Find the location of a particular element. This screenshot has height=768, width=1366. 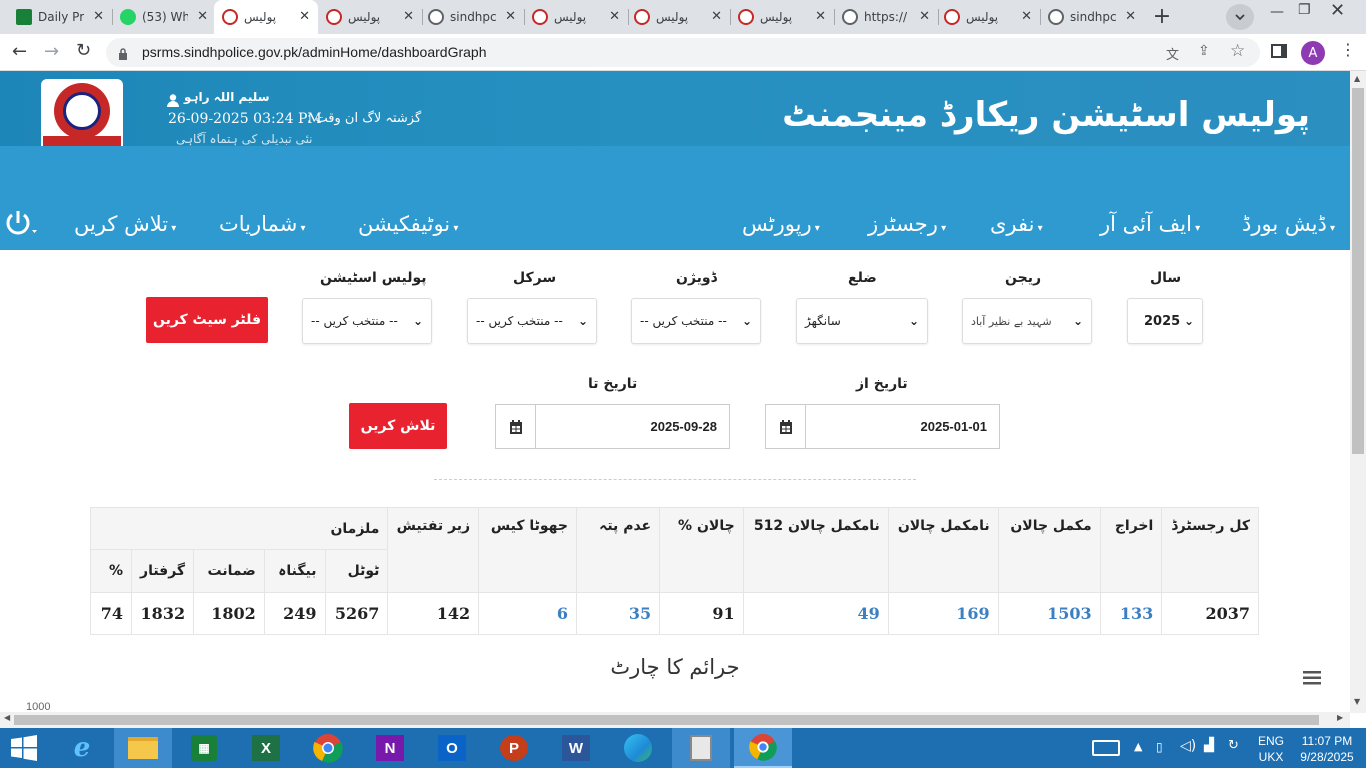

menu-search: تلاش کریں ▾ is located at coordinates (125, 224).